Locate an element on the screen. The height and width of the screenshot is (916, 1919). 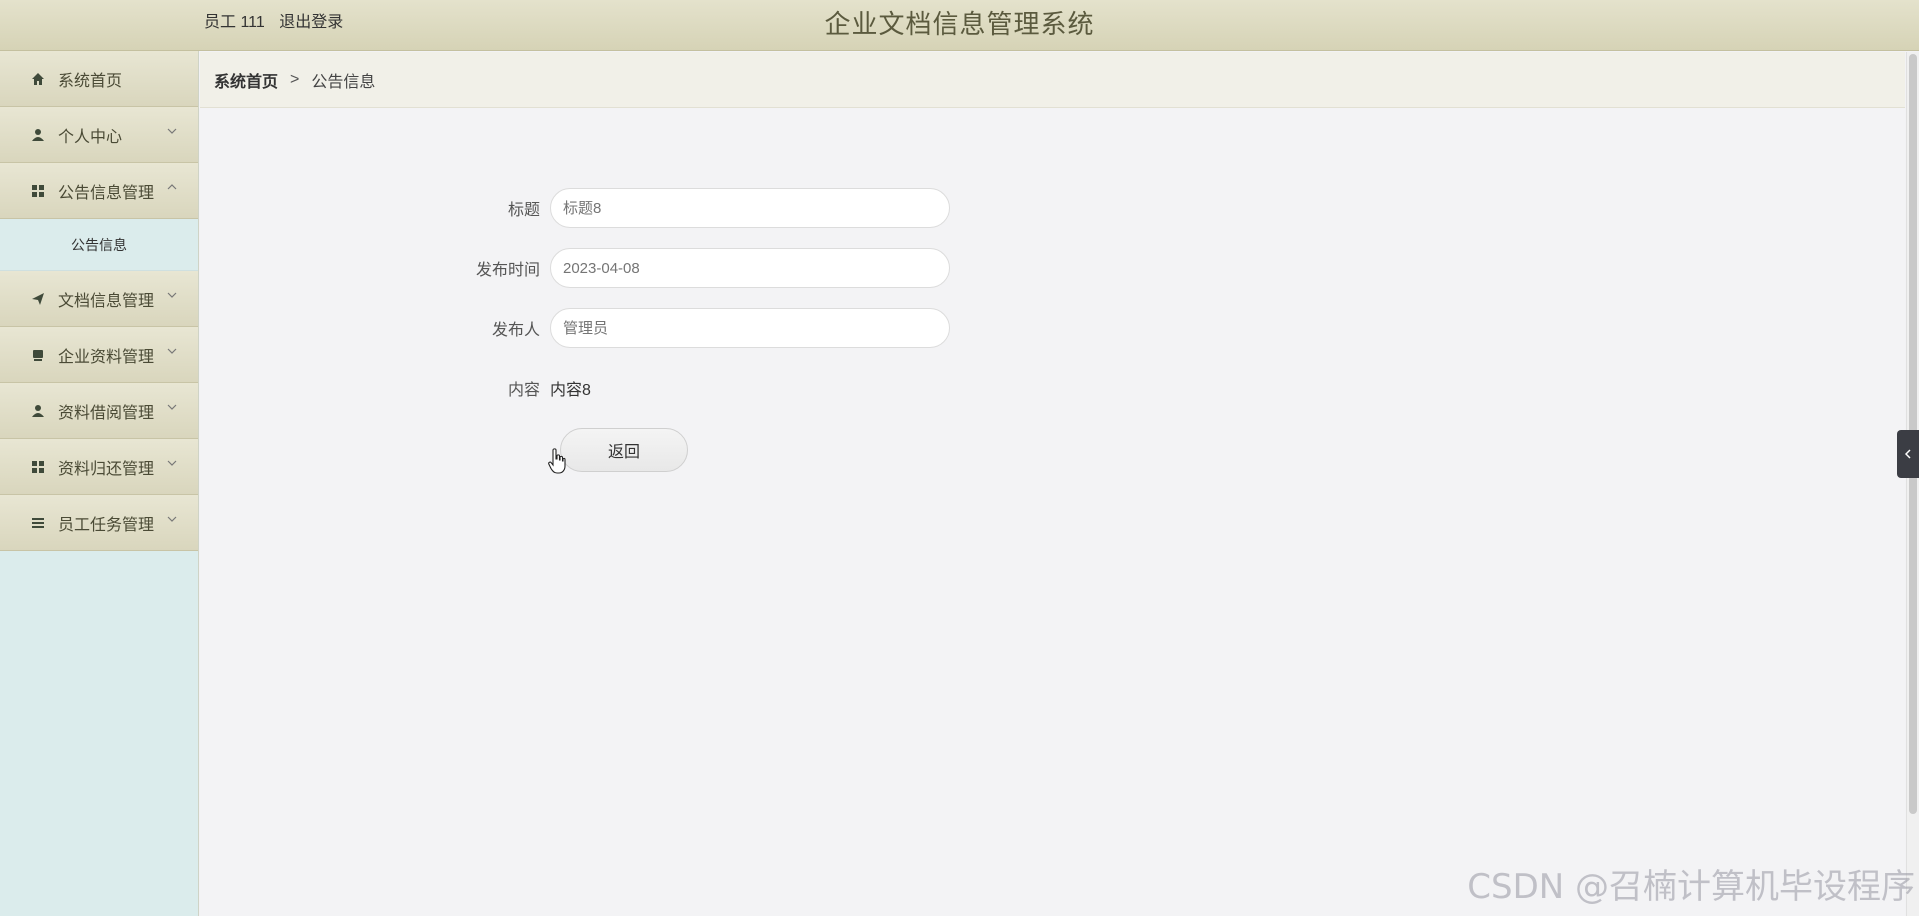
sidebar-item-label: 公告信息管理 is located at coordinates (106, 193).